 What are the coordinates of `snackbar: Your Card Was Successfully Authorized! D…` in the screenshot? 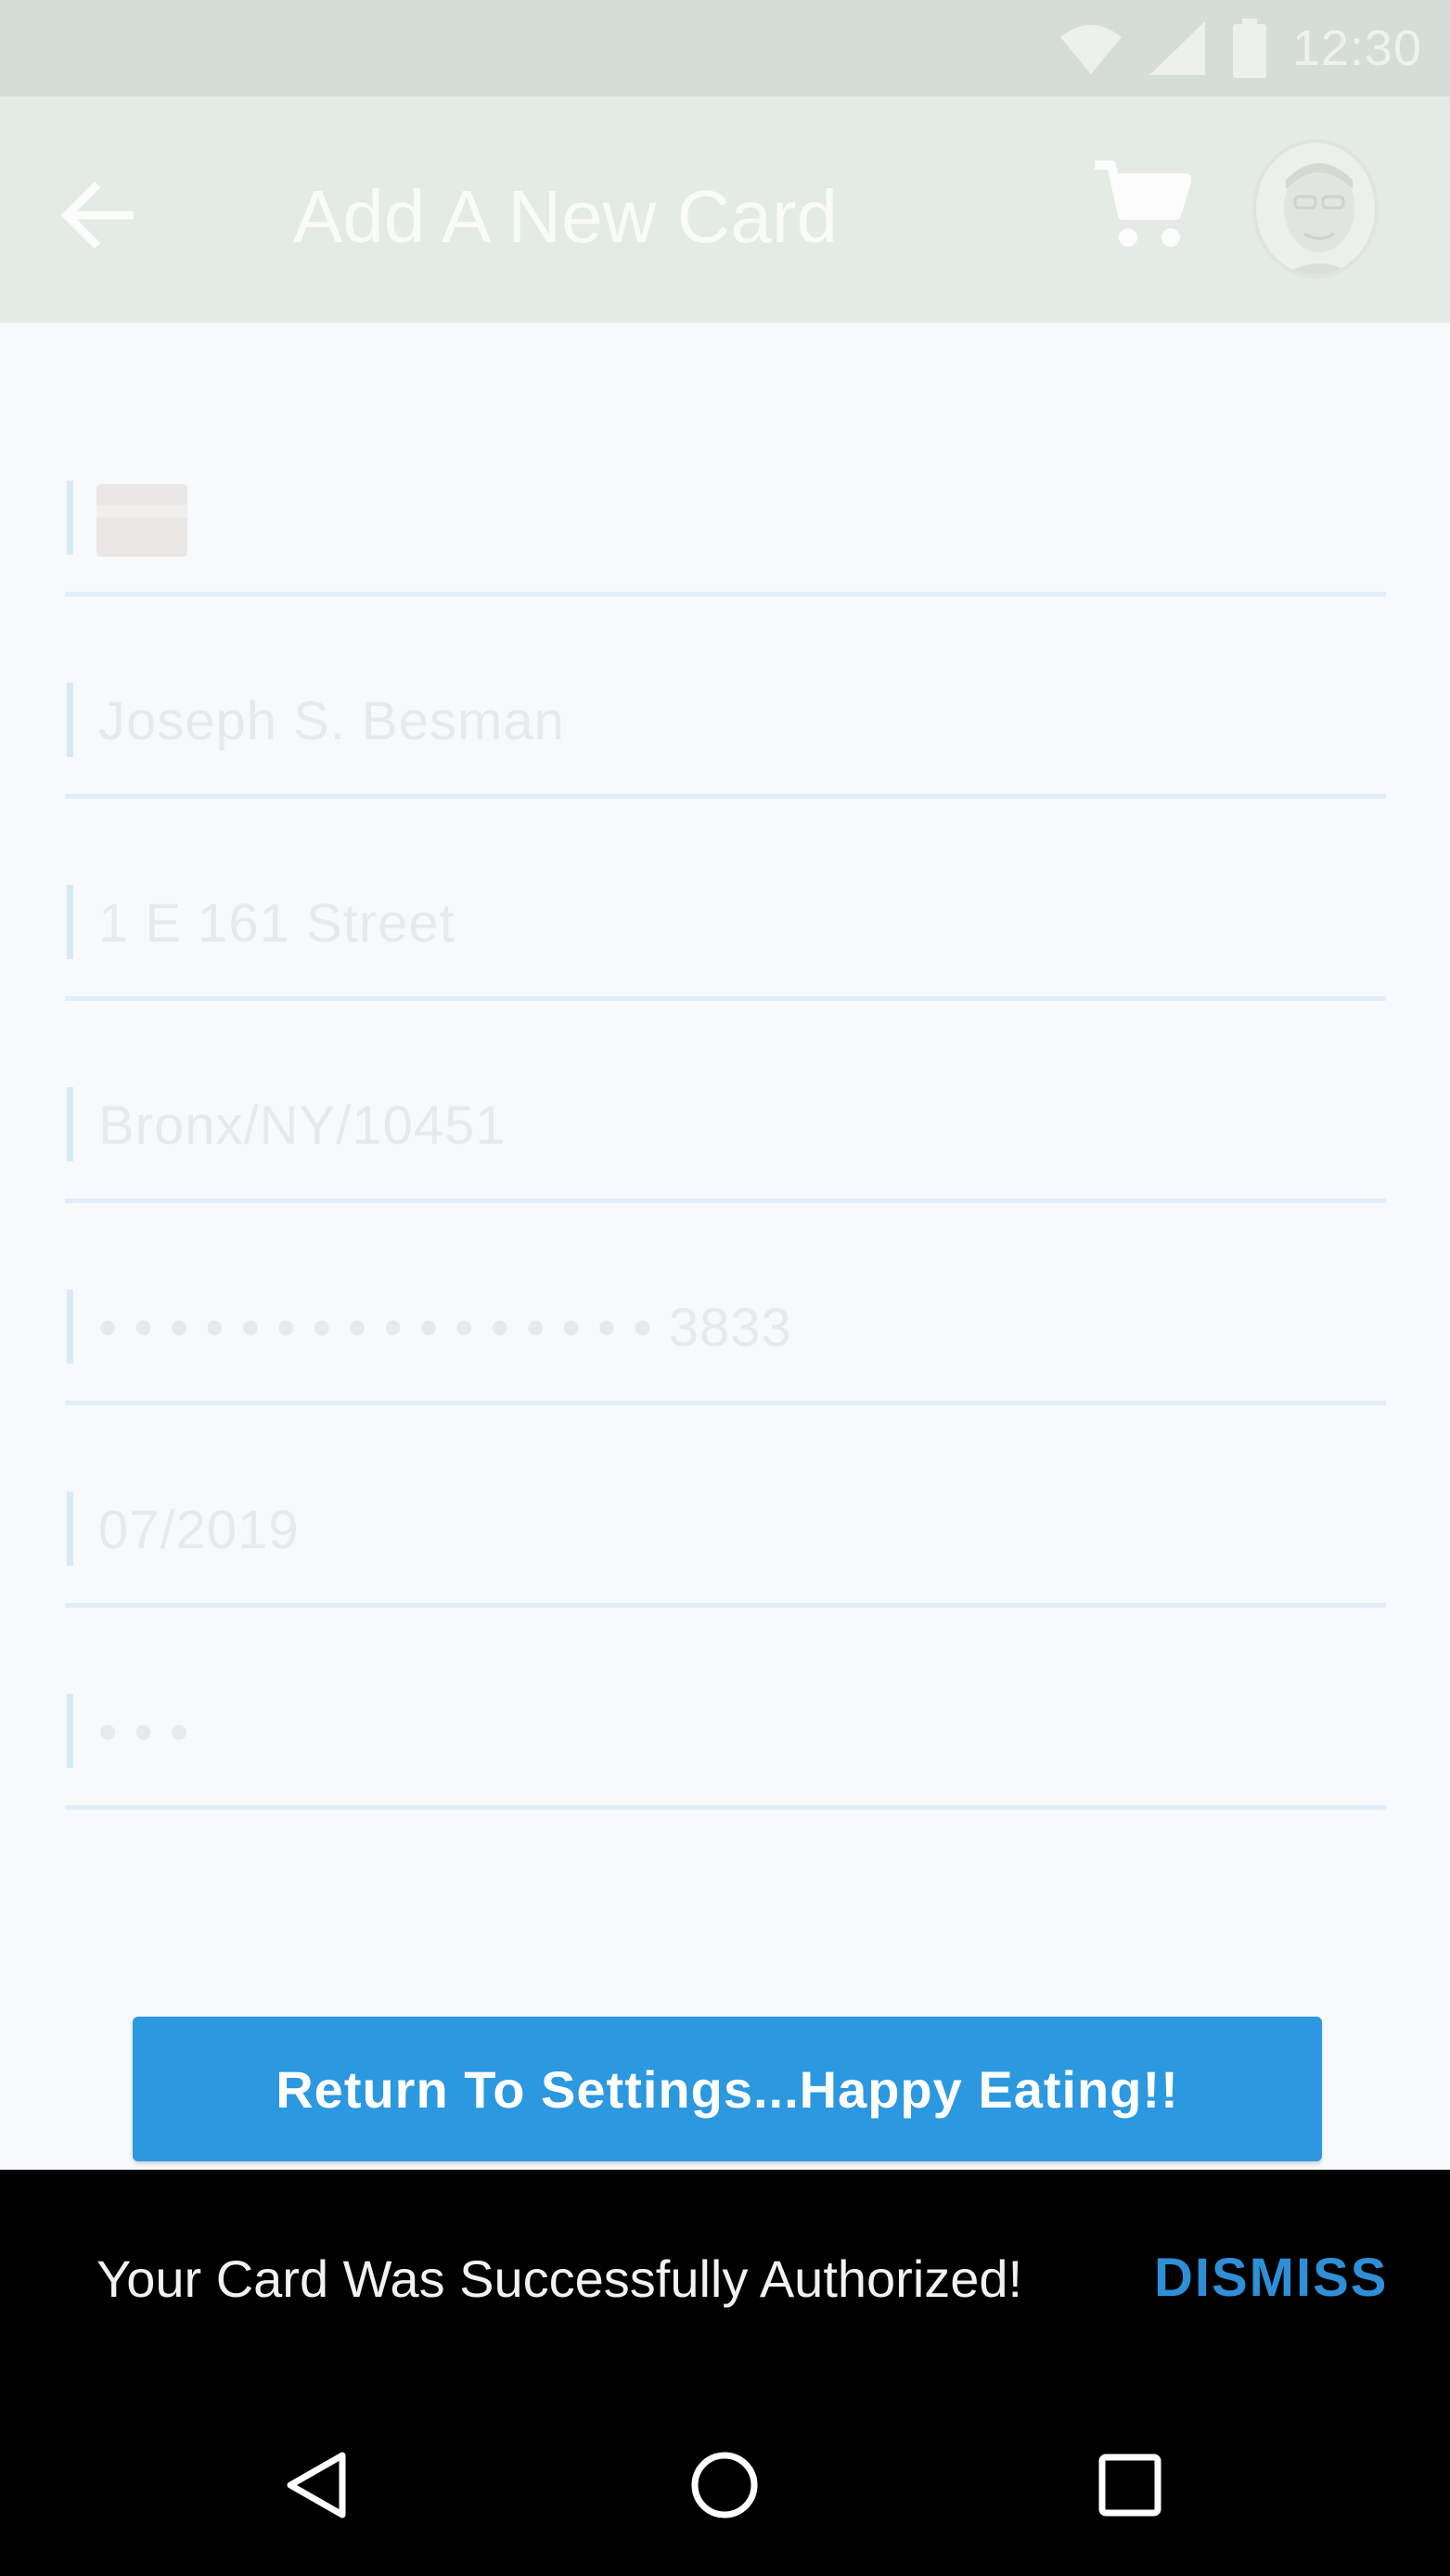 It's located at (725, 2281).